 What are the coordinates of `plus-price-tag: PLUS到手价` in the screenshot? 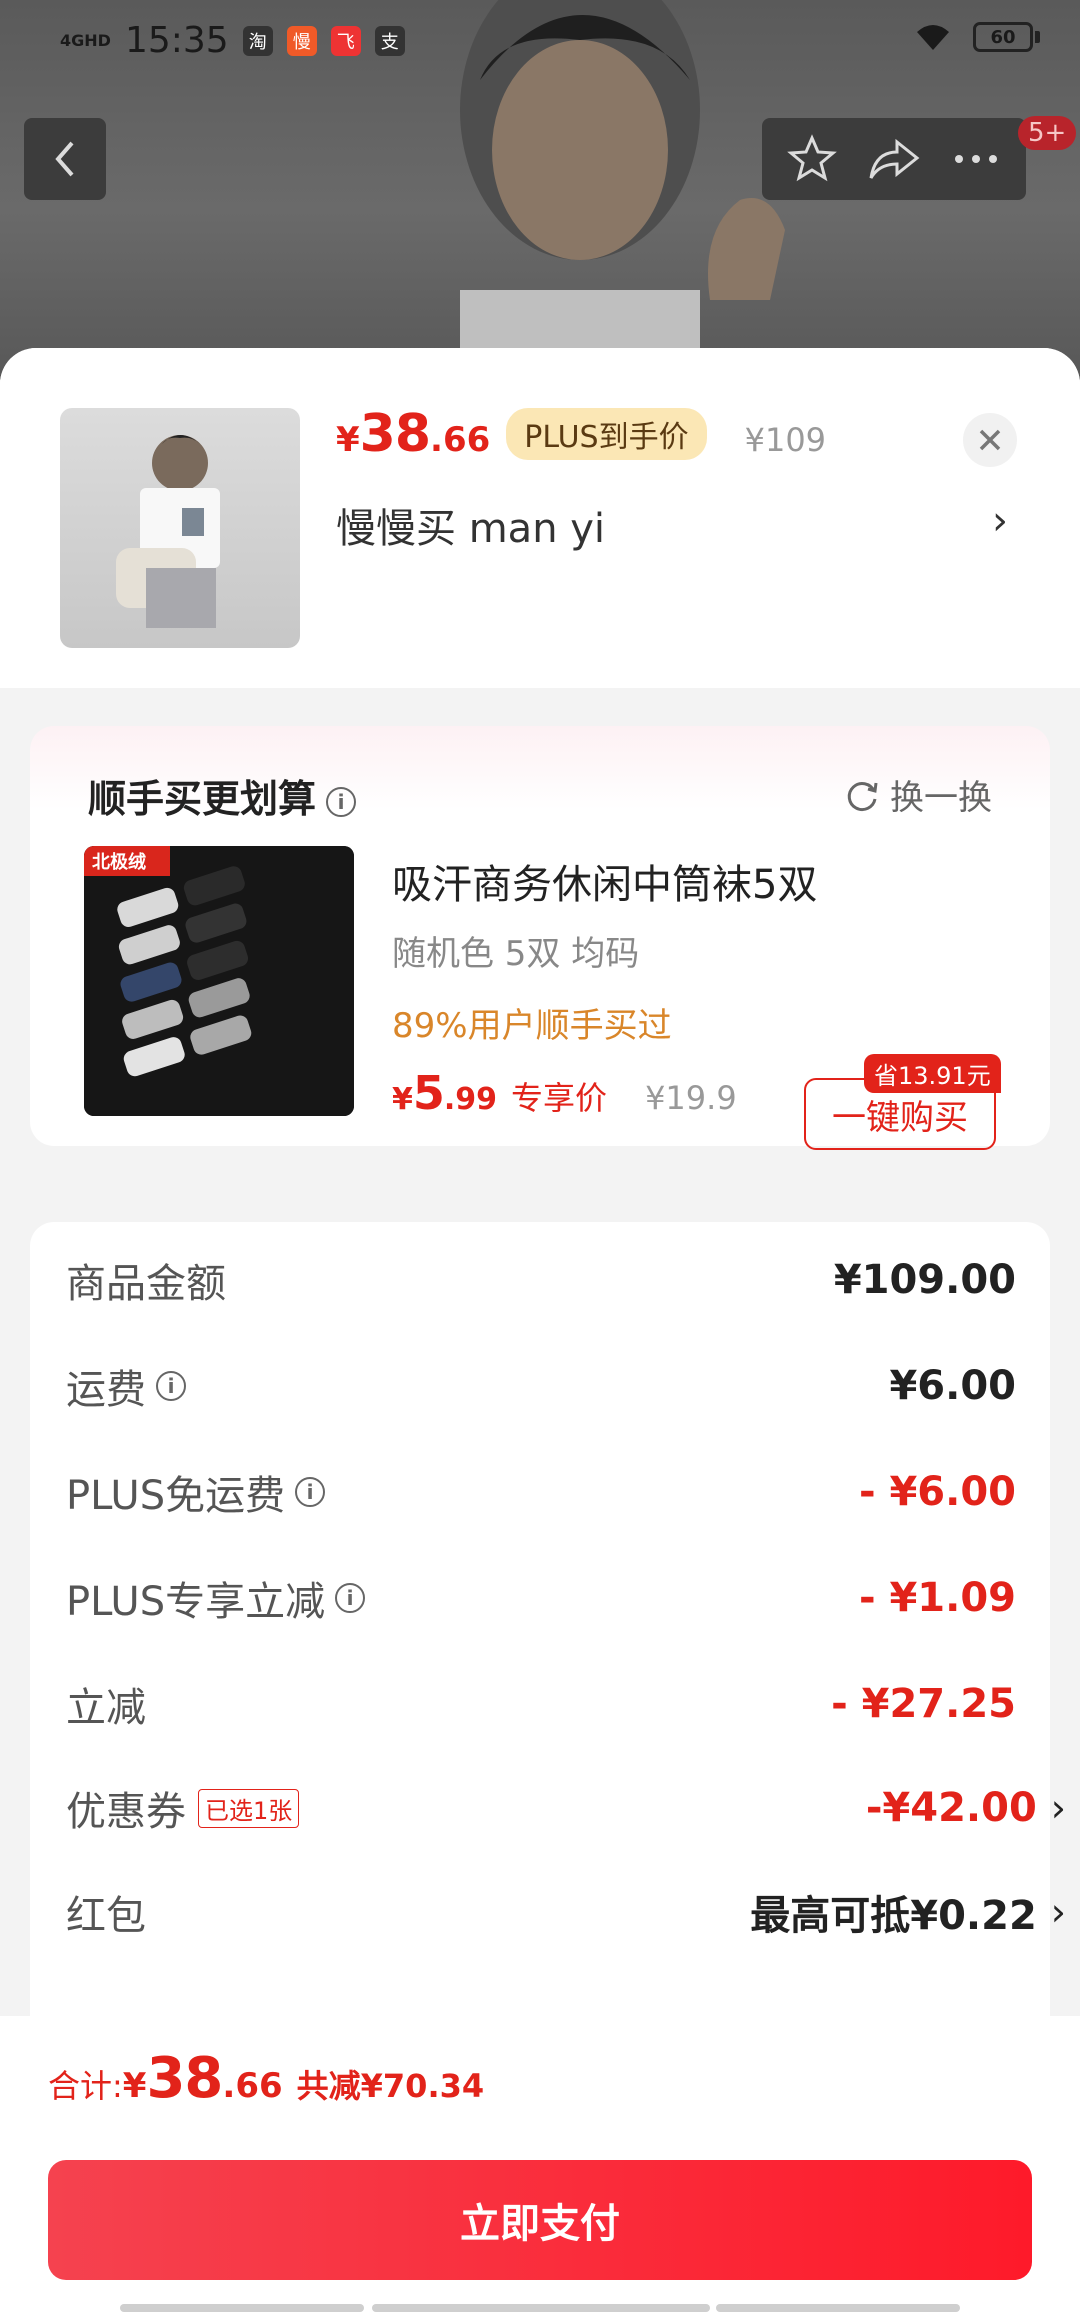 It's located at (606, 434).